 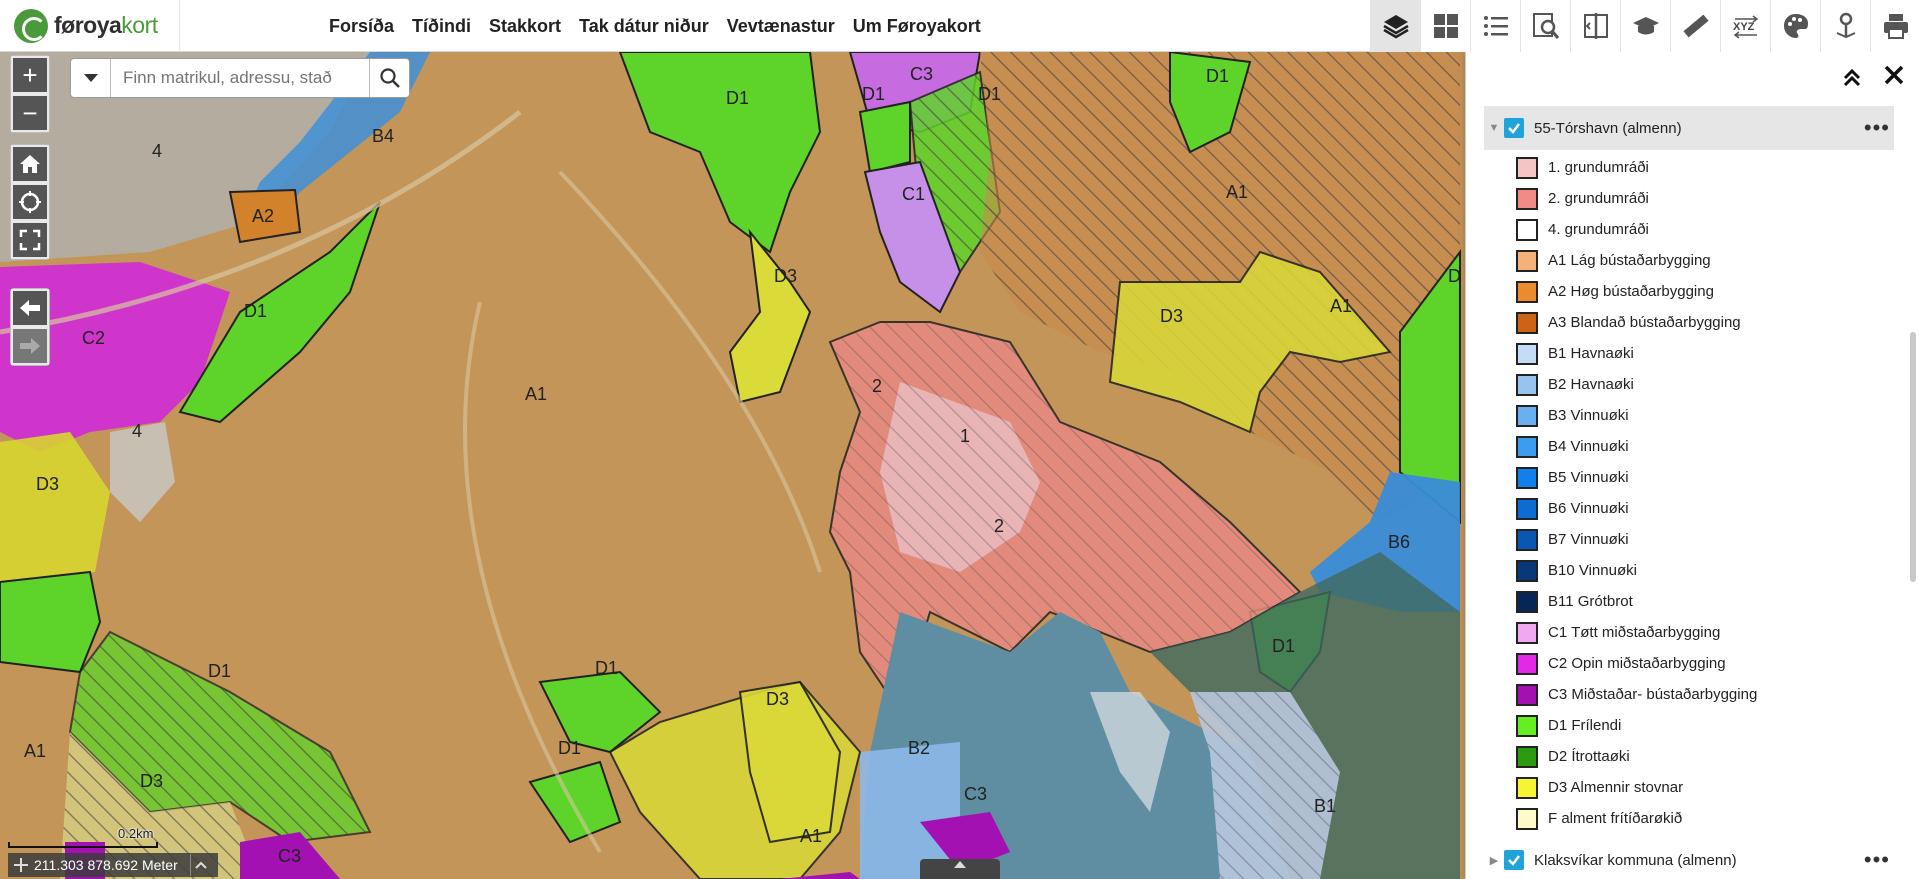 I want to click on coordinate-readout: 211.303 878.692 Meter, so click(x=113, y=865).